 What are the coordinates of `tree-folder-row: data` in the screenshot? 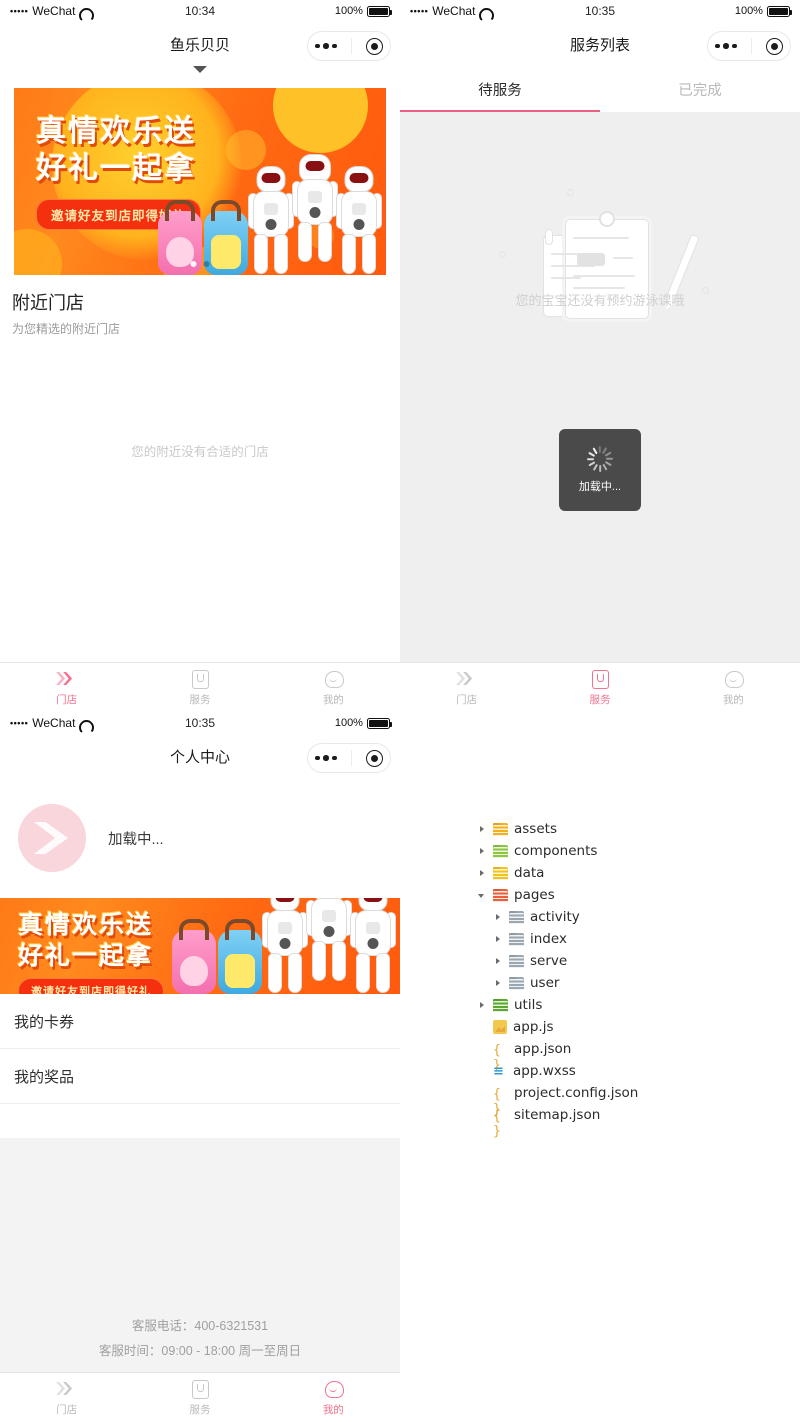 It's located at (639, 873).